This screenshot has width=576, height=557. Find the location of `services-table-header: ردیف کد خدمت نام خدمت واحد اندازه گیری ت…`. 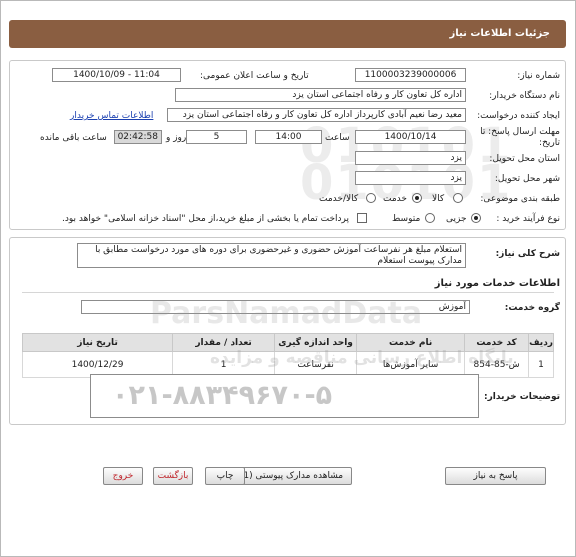

services-table-header: ردیف کد خدمت نام خدمت واحد اندازه گیری ت… is located at coordinates (287, 342).